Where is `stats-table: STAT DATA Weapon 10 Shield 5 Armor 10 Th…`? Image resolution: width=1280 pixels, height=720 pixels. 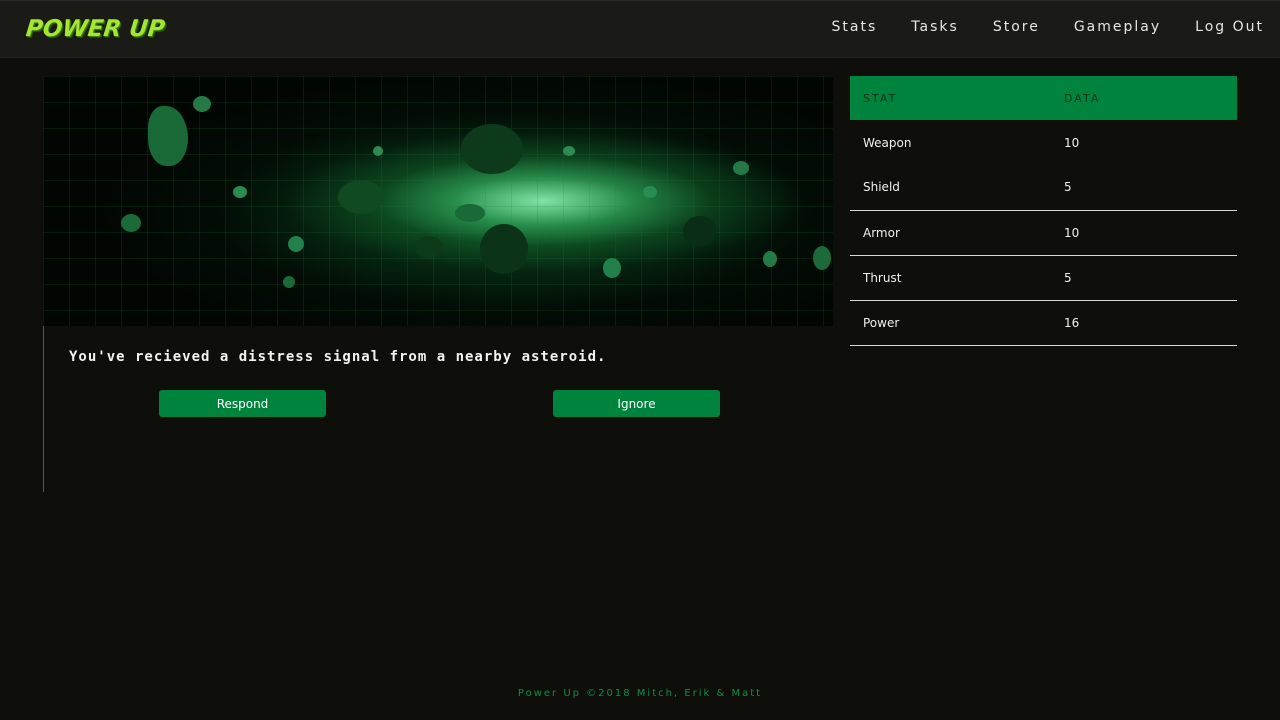
stats-table: STAT DATA Weapon 10 Shield 5 Armor 10 Th… is located at coordinates (1043, 211).